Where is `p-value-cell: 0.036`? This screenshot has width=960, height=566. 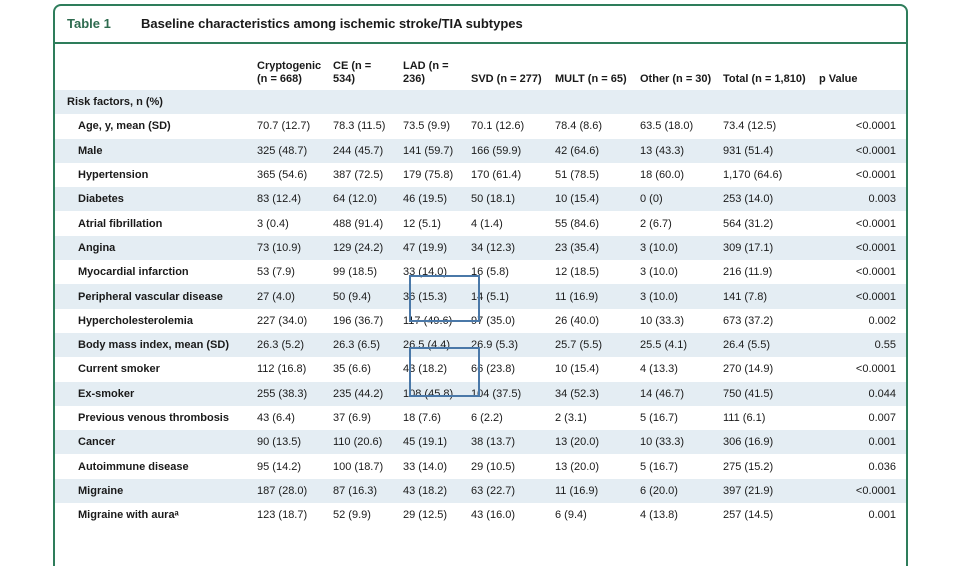 p-value-cell: 0.036 is located at coordinates (882, 466).